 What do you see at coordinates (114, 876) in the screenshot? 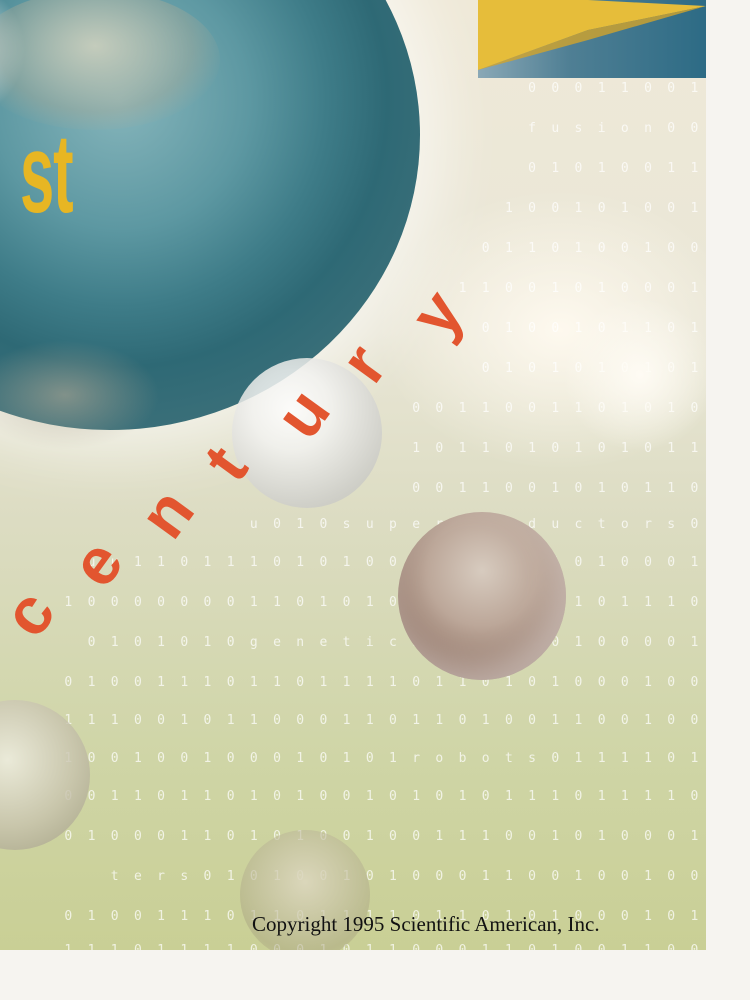
I see `binary-char: t` at bounding box center [114, 876].